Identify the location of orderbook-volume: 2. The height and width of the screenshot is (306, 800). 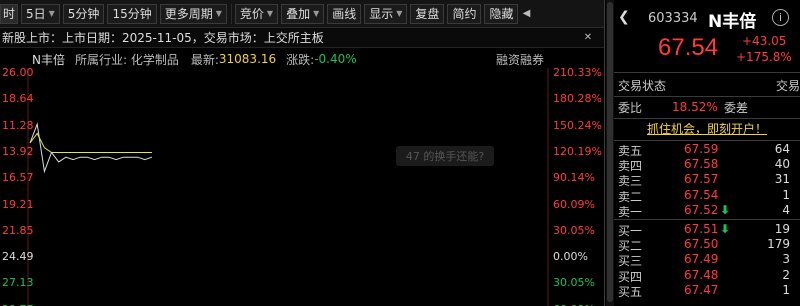
(786, 274).